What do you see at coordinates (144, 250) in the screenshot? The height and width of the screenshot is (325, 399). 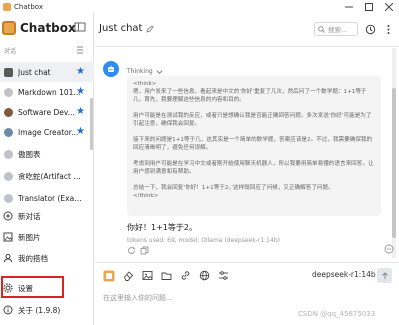 I see `copy-icon` at bounding box center [144, 250].